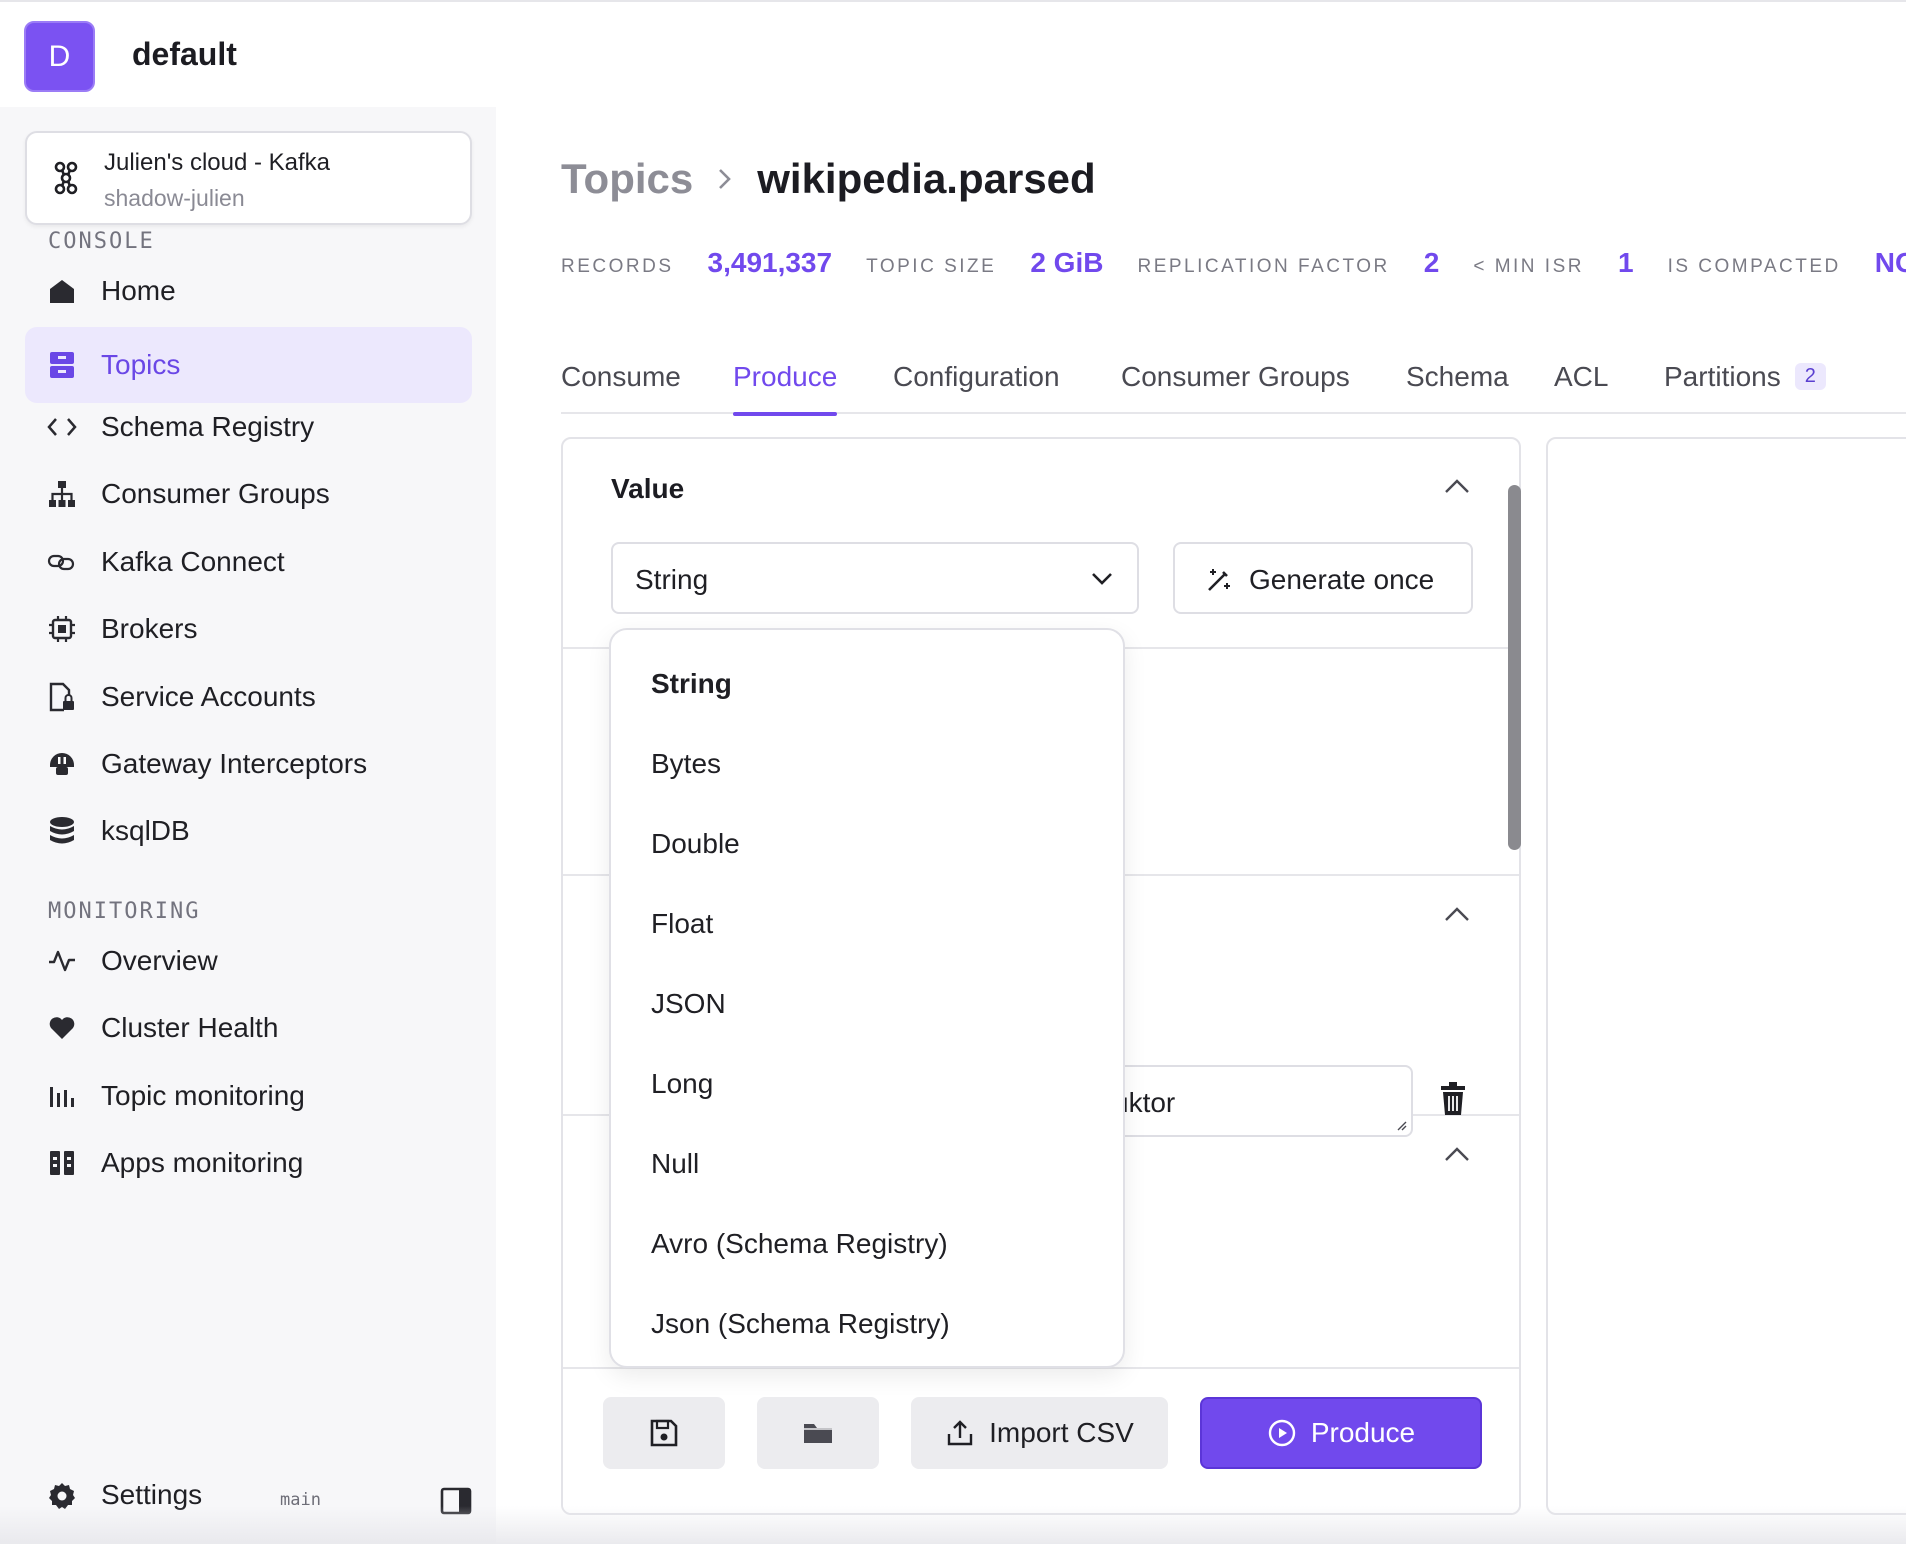 The width and height of the screenshot is (1906, 1544). What do you see at coordinates (217, 162) in the screenshot?
I see `cluster-name: Julien's cloud - Kafka` at bounding box center [217, 162].